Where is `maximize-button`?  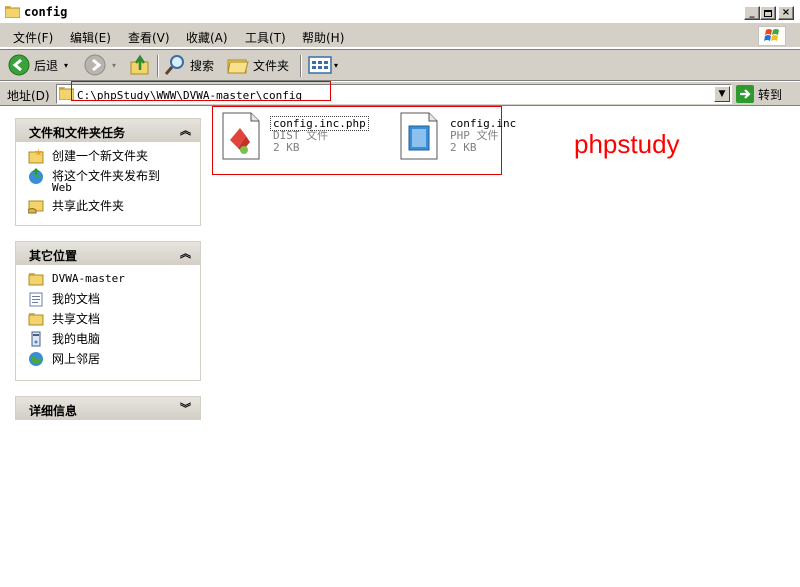 maximize-button is located at coordinates (768, 13).